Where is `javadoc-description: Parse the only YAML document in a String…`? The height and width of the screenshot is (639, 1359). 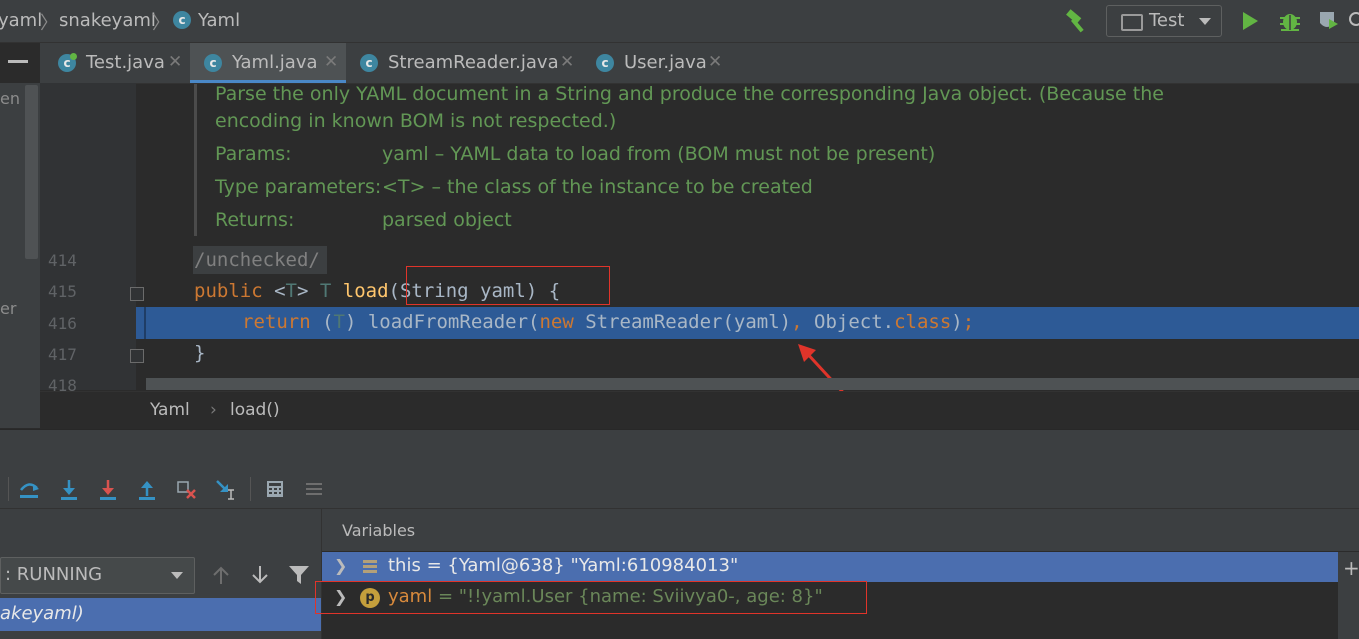
javadoc-description: Parse the only YAML document in a String… is located at coordinates (689, 94).